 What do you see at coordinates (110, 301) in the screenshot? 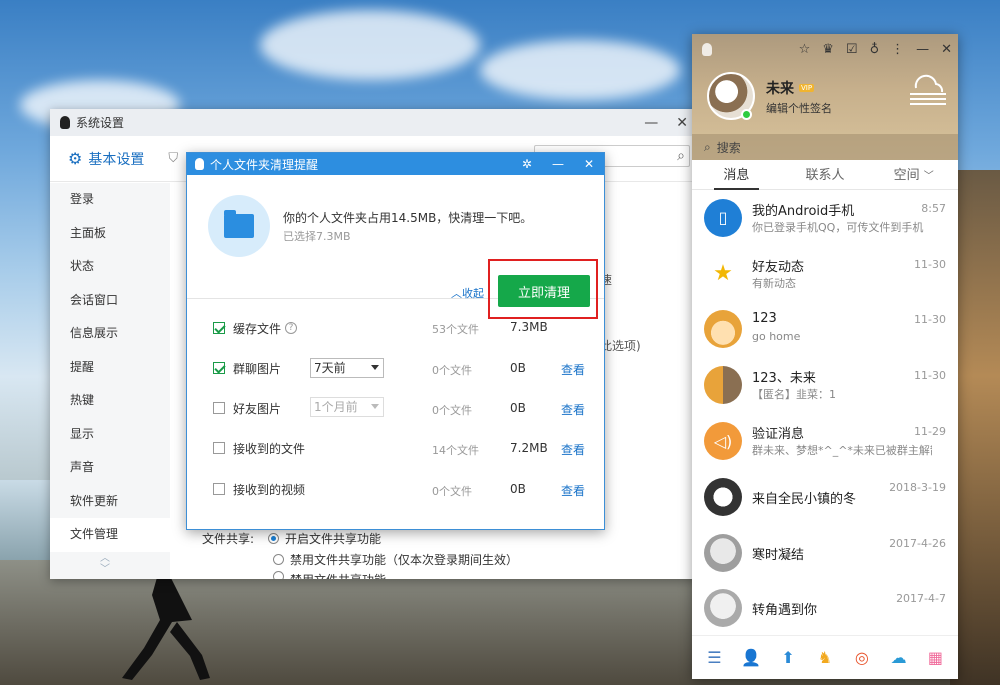
I see `sidebar-item-chat-window: 会话窗口` at bounding box center [110, 301].